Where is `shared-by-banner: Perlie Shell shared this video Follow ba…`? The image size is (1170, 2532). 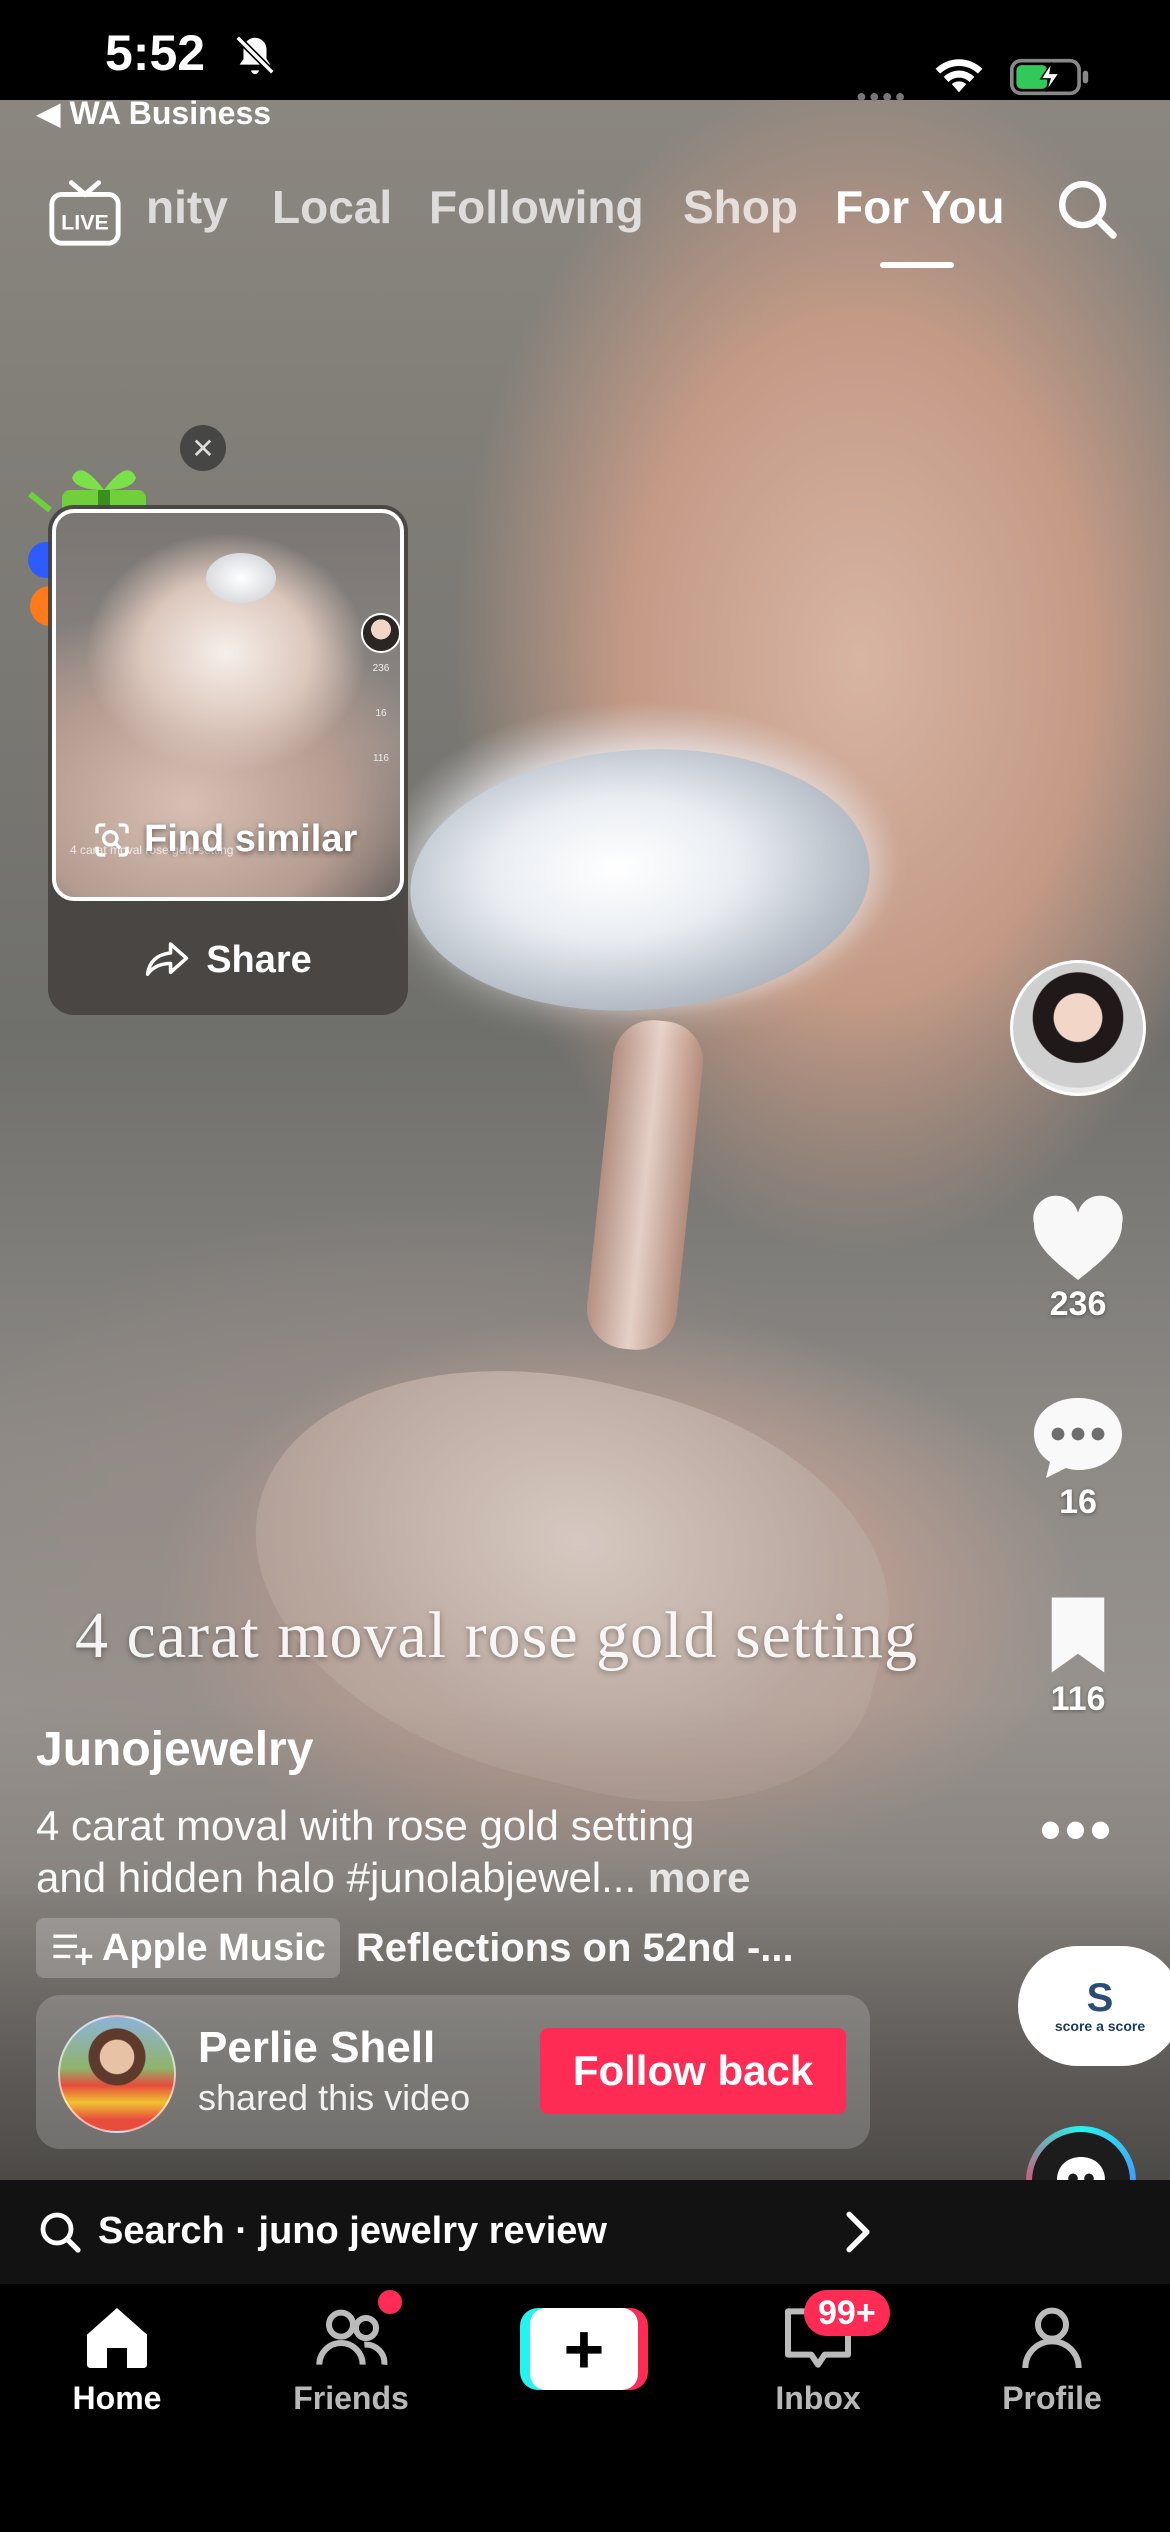 shared-by-banner: Perlie Shell shared this video Follow ba… is located at coordinates (453, 2072).